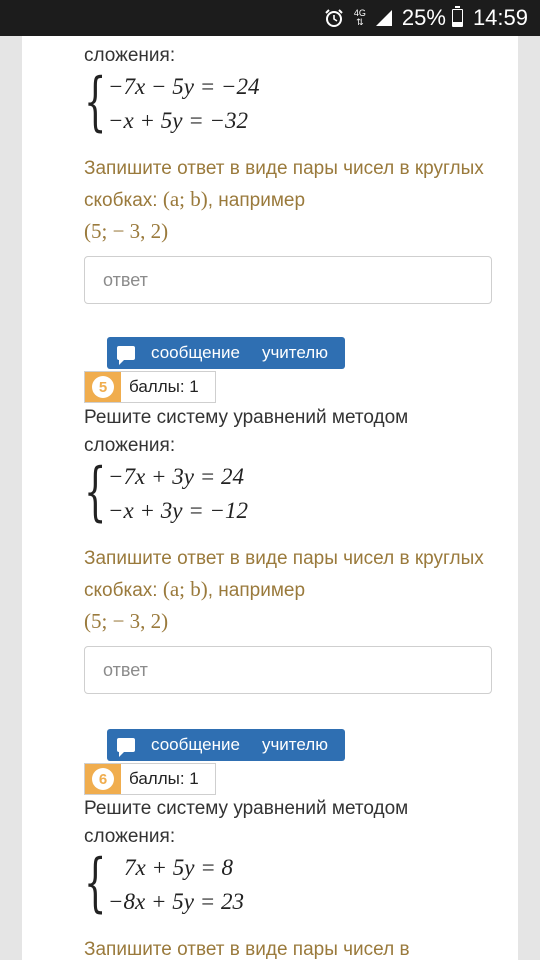 The height and width of the screenshot is (960, 540). I want to click on equation-2: −8x + 5y = 23, so click(176, 901).